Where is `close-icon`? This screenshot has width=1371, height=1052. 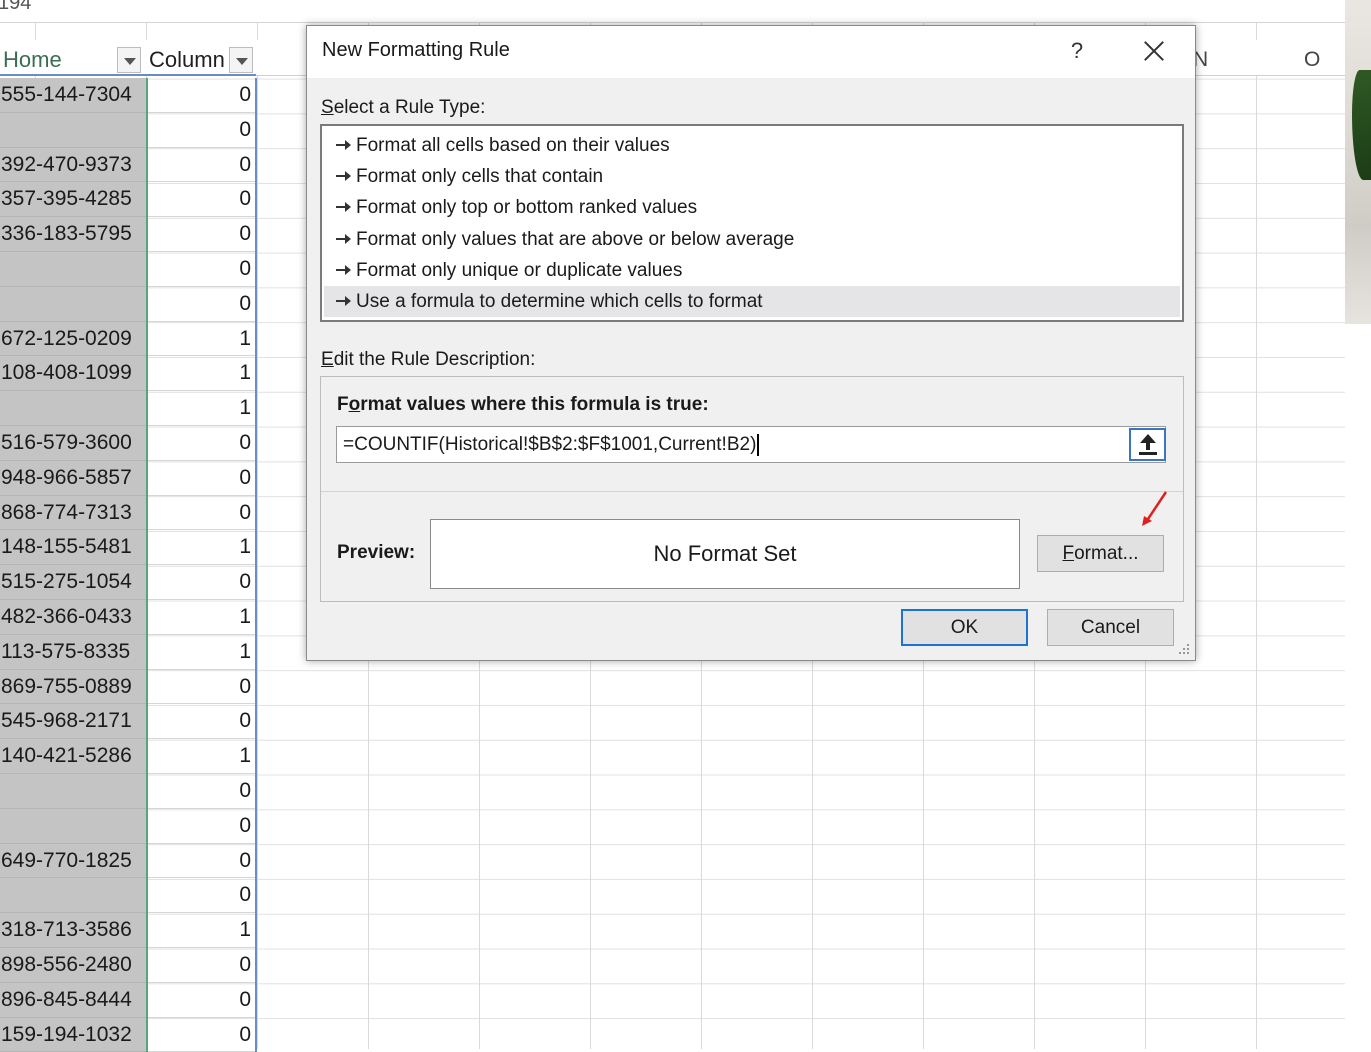 close-icon is located at coordinates (1154, 51).